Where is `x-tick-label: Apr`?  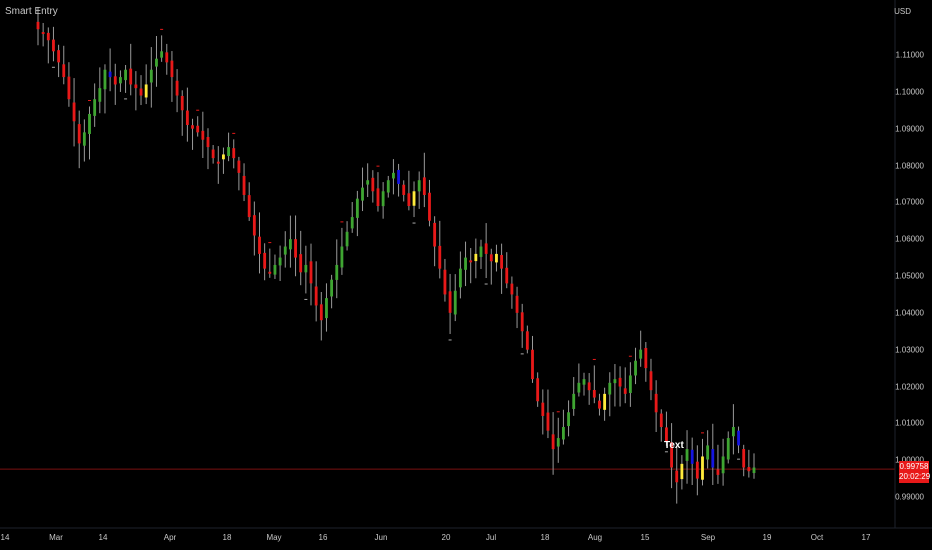
x-tick-label: Apr is located at coordinates (170, 537).